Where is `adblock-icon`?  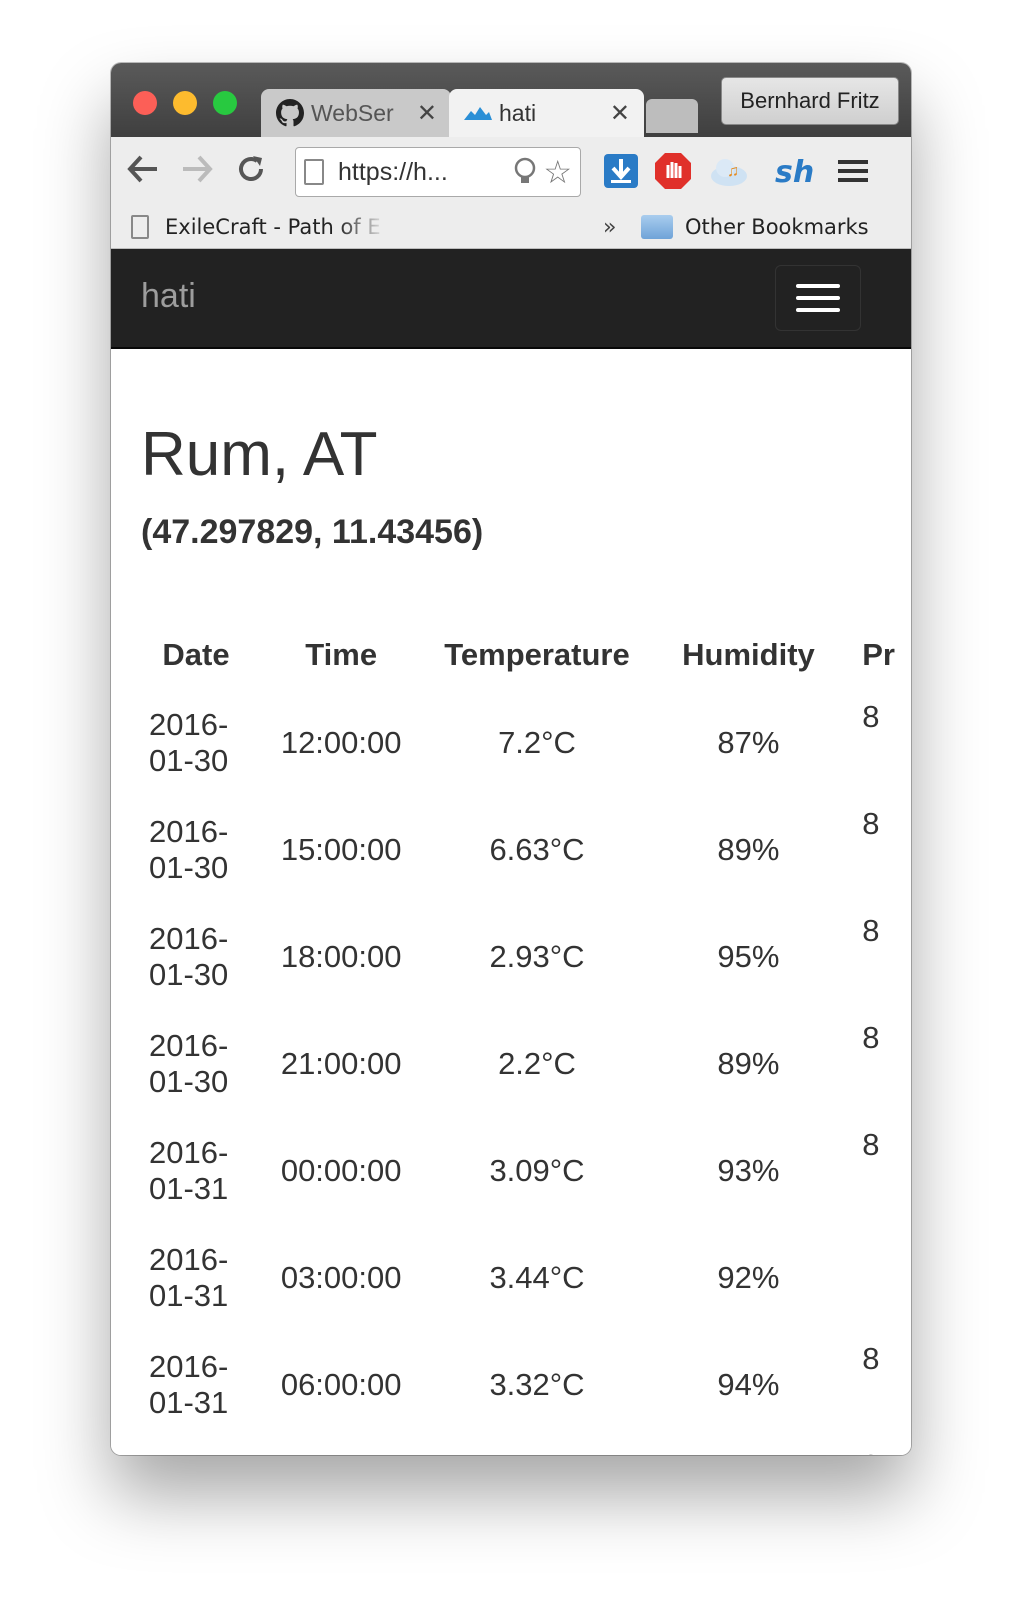 adblock-icon is located at coordinates (673, 171).